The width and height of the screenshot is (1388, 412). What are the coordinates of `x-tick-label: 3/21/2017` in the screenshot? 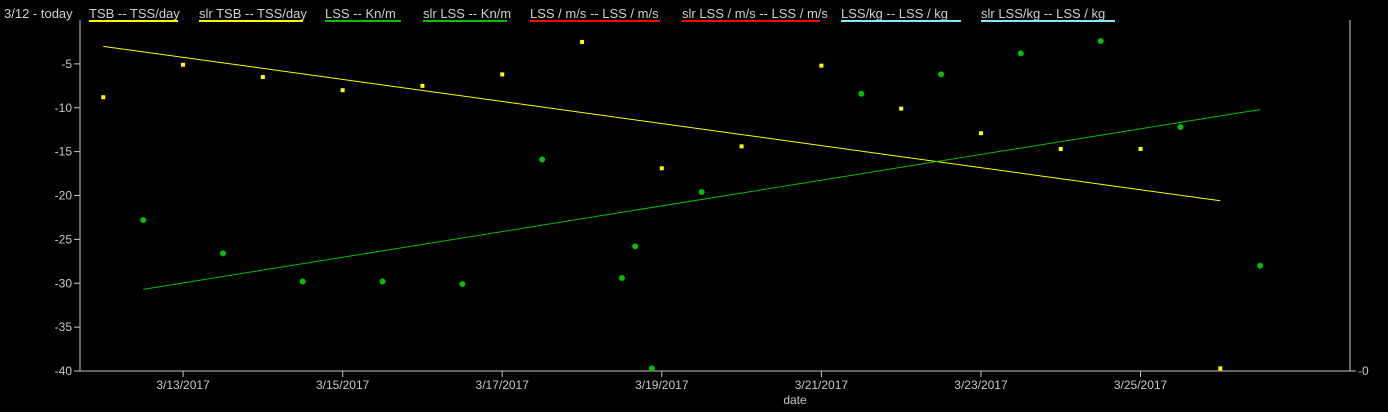 It's located at (822, 385).